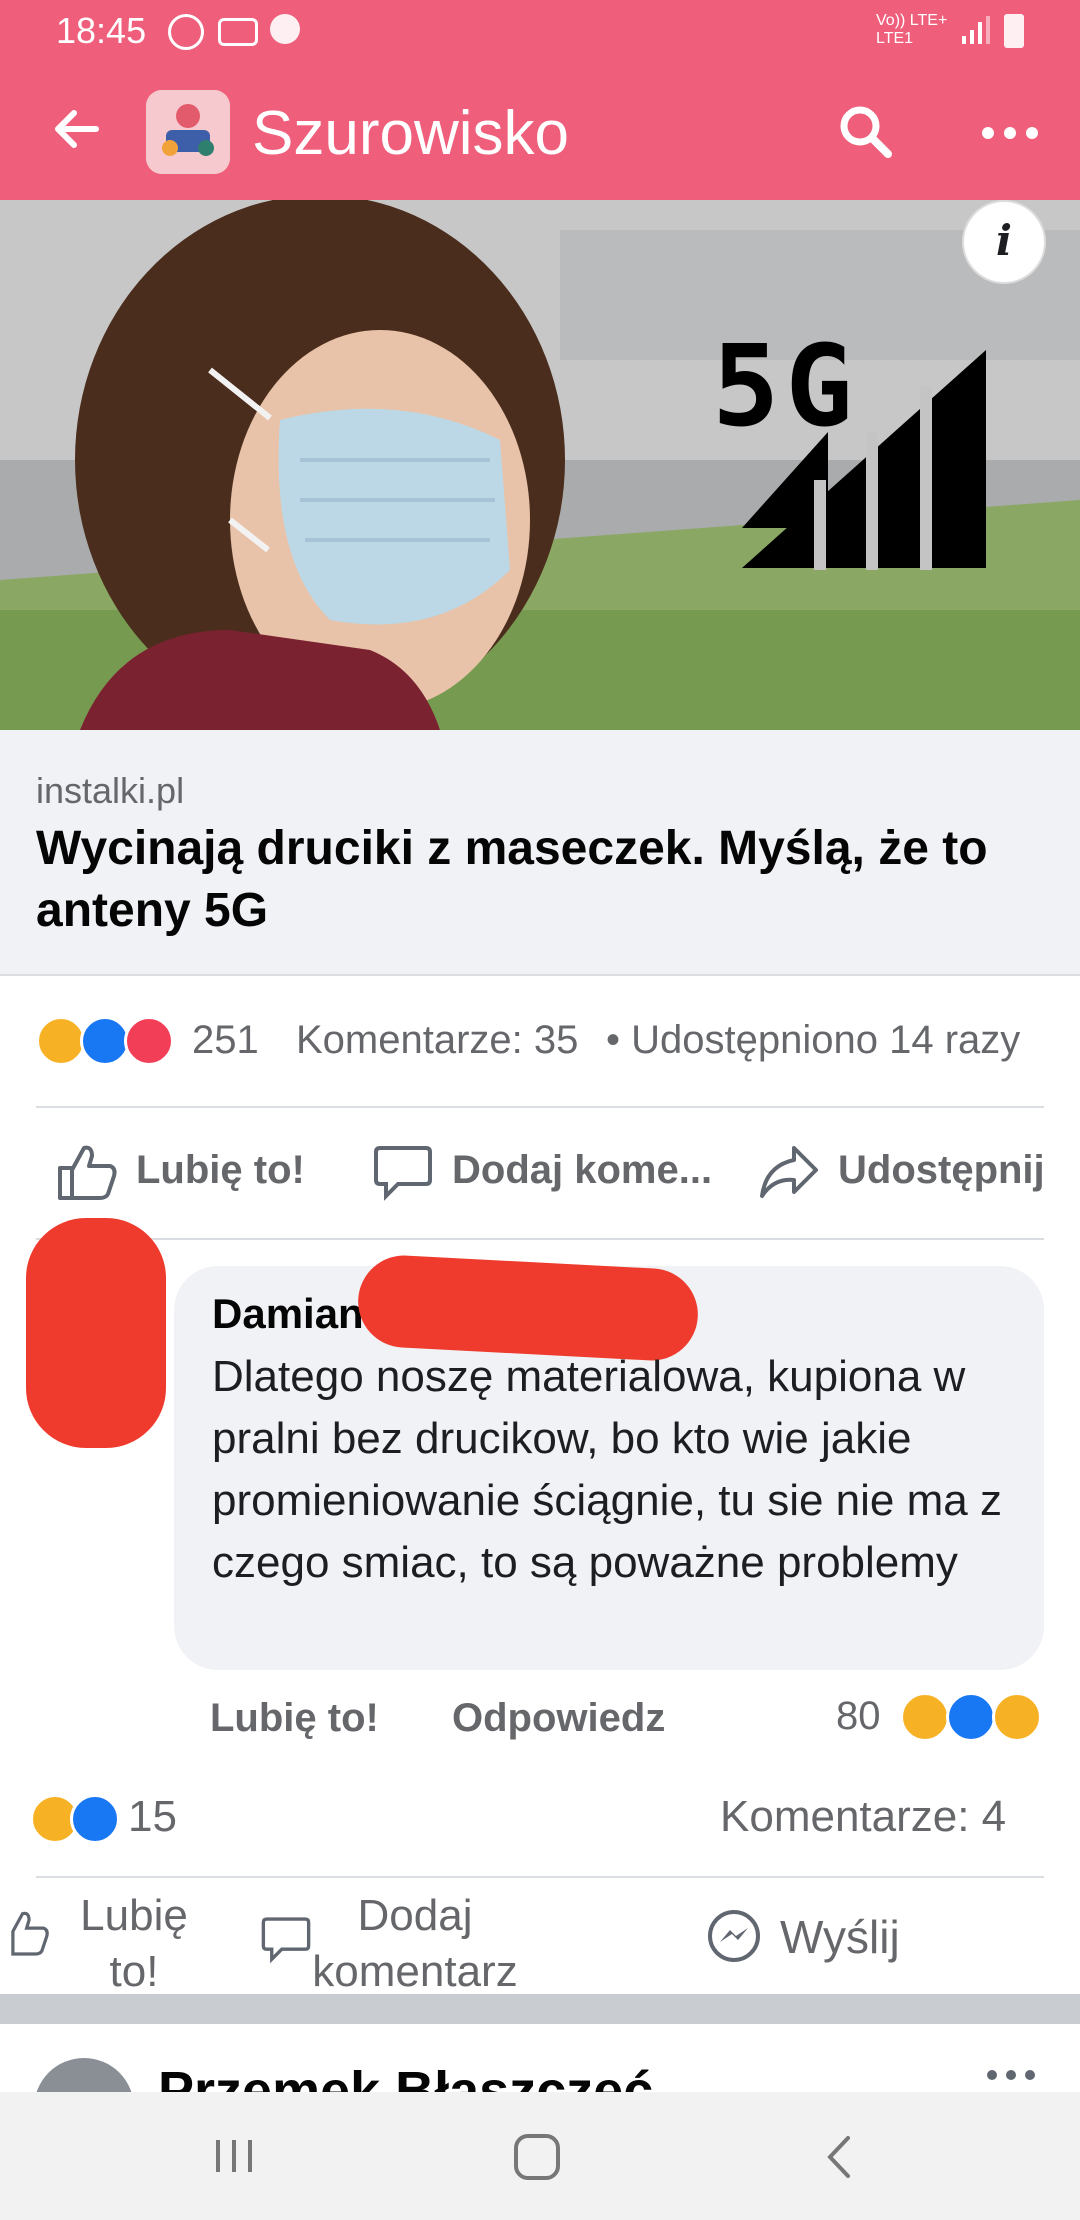 The height and width of the screenshot is (2220, 1080). What do you see at coordinates (410, 133) in the screenshot?
I see `group-title: Szurowisko` at bounding box center [410, 133].